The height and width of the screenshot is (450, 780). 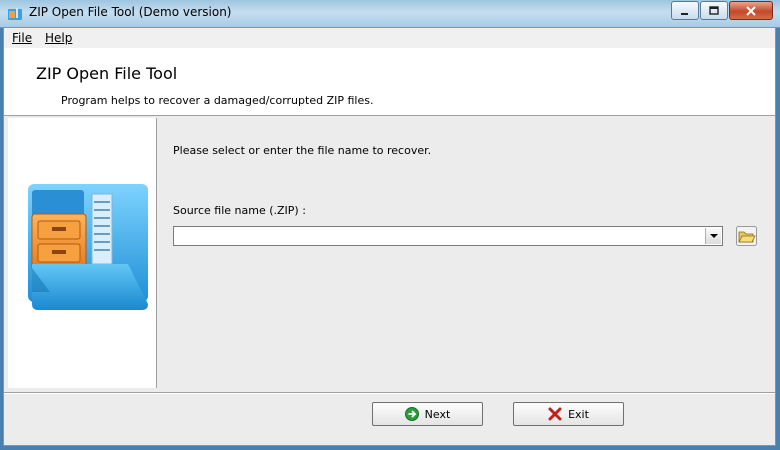 I want to click on minimize-button, so click(x=685, y=10).